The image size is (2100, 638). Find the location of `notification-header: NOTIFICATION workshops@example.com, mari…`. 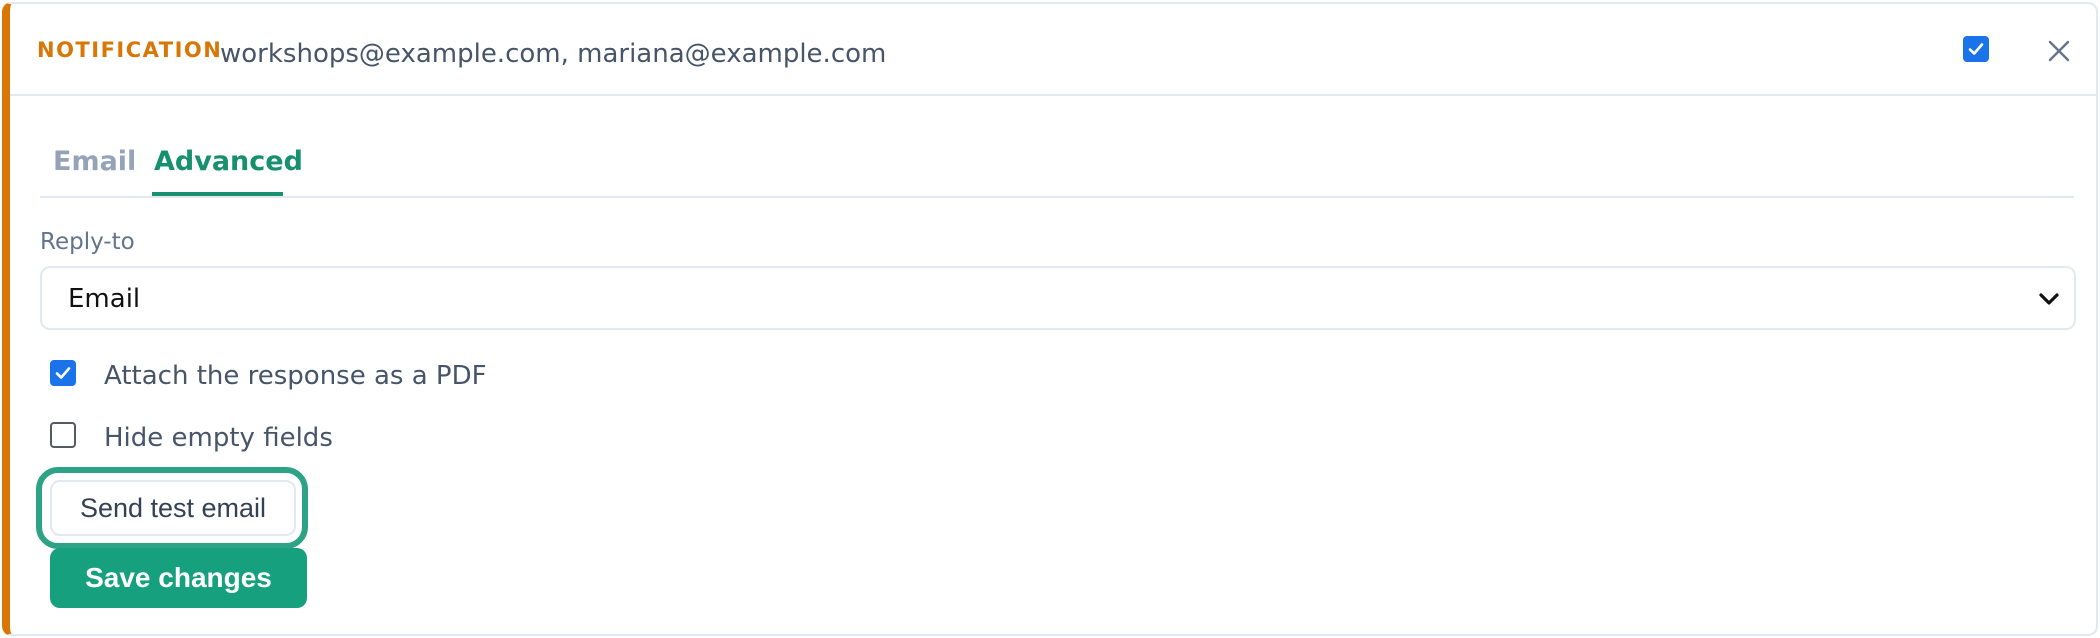

notification-header: NOTIFICATION workshops@example.com, mari… is located at coordinates (1053, 50).